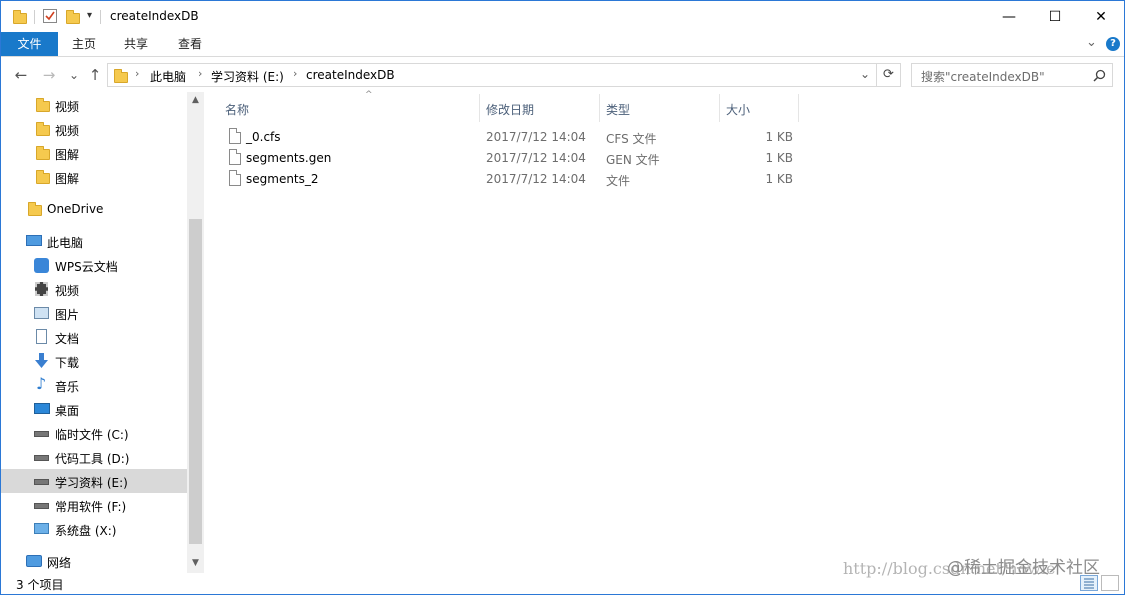 Image resolution: width=1125 pixels, height=595 pixels. What do you see at coordinates (562, 16) in the screenshot?
I see `title-bar: ▾ createIndexDB — ☐ ✕` at bounding box center [562, 16].